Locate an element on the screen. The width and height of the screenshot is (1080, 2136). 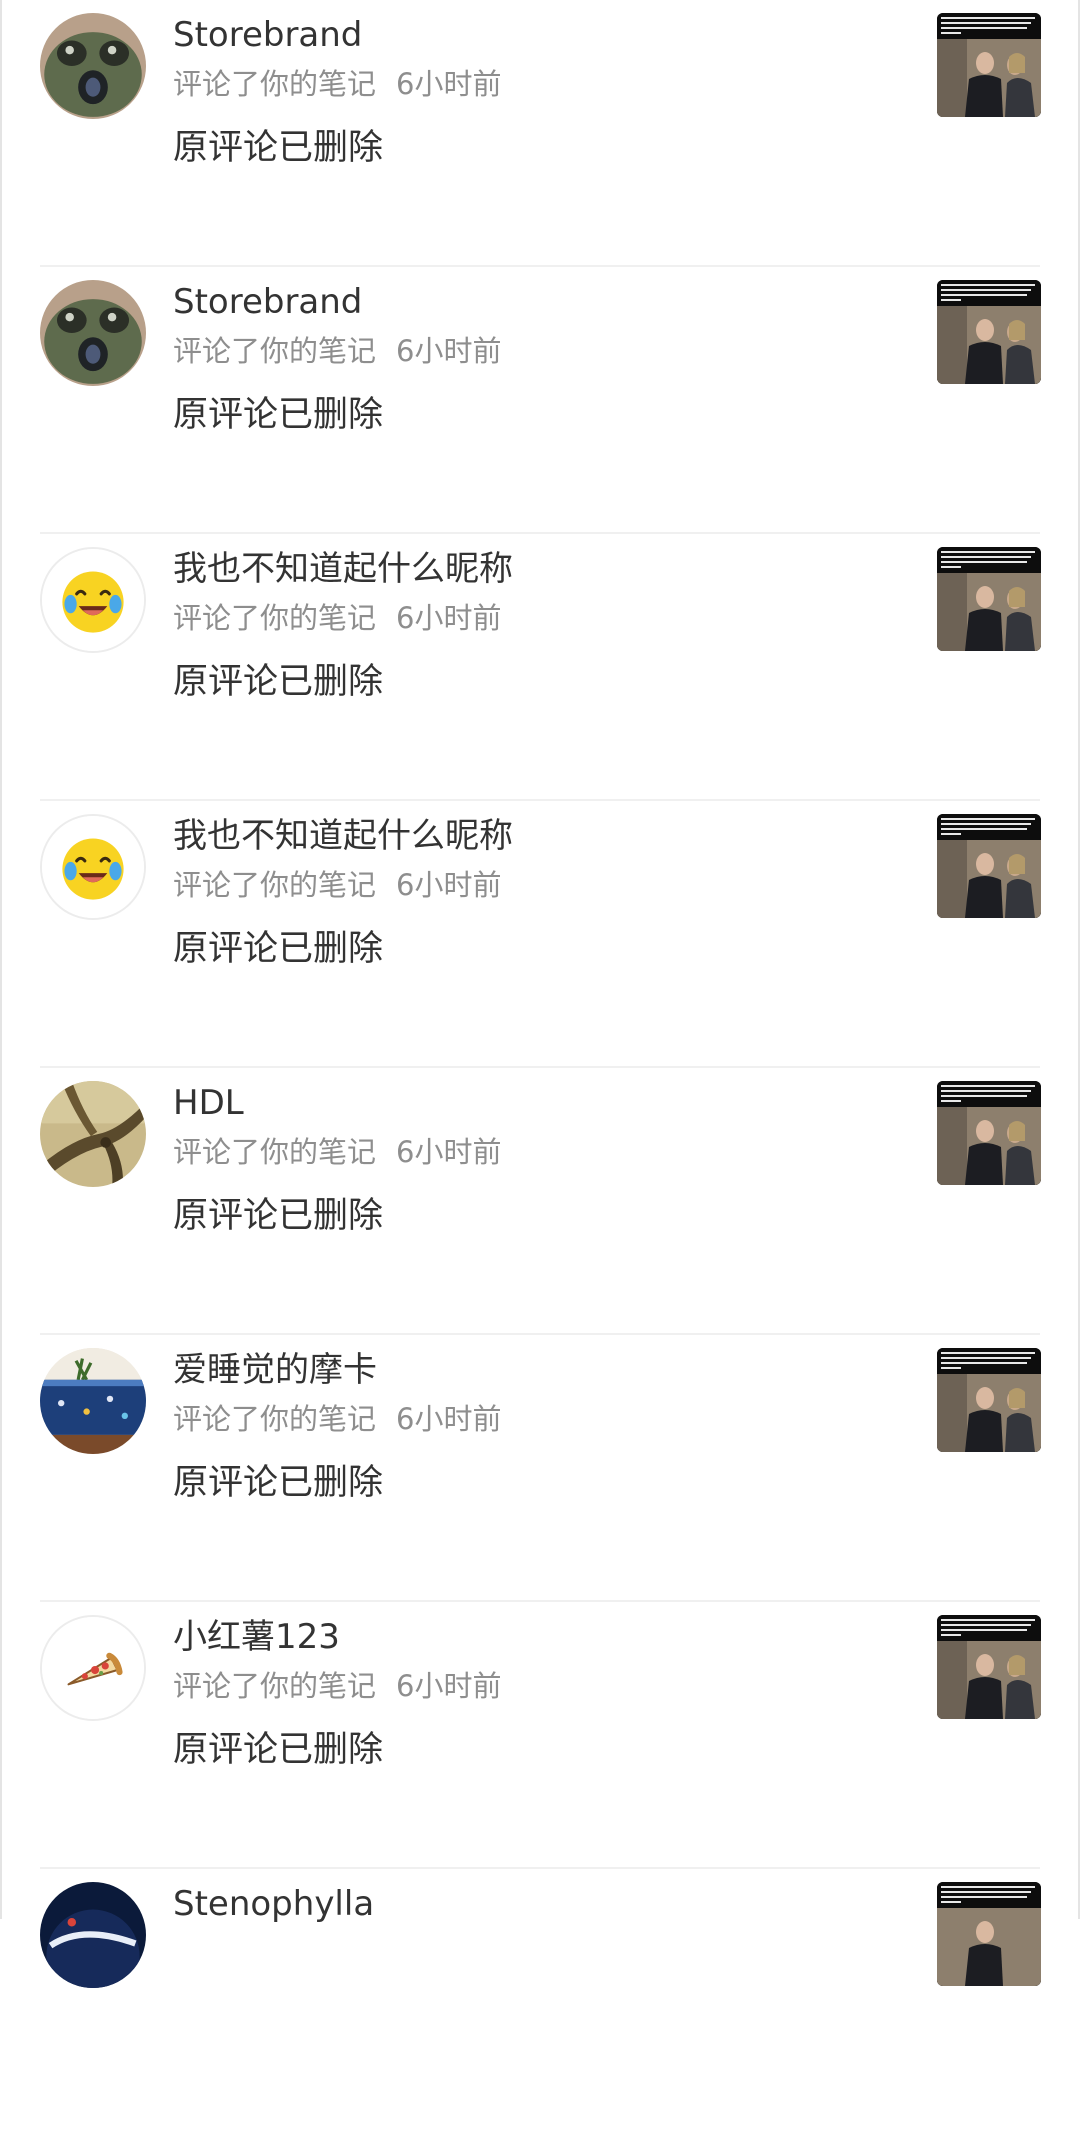
notification-item: HDL 评论了你的笔记 6小时前 原评论已删除 is located at coordinates (540, 1201).